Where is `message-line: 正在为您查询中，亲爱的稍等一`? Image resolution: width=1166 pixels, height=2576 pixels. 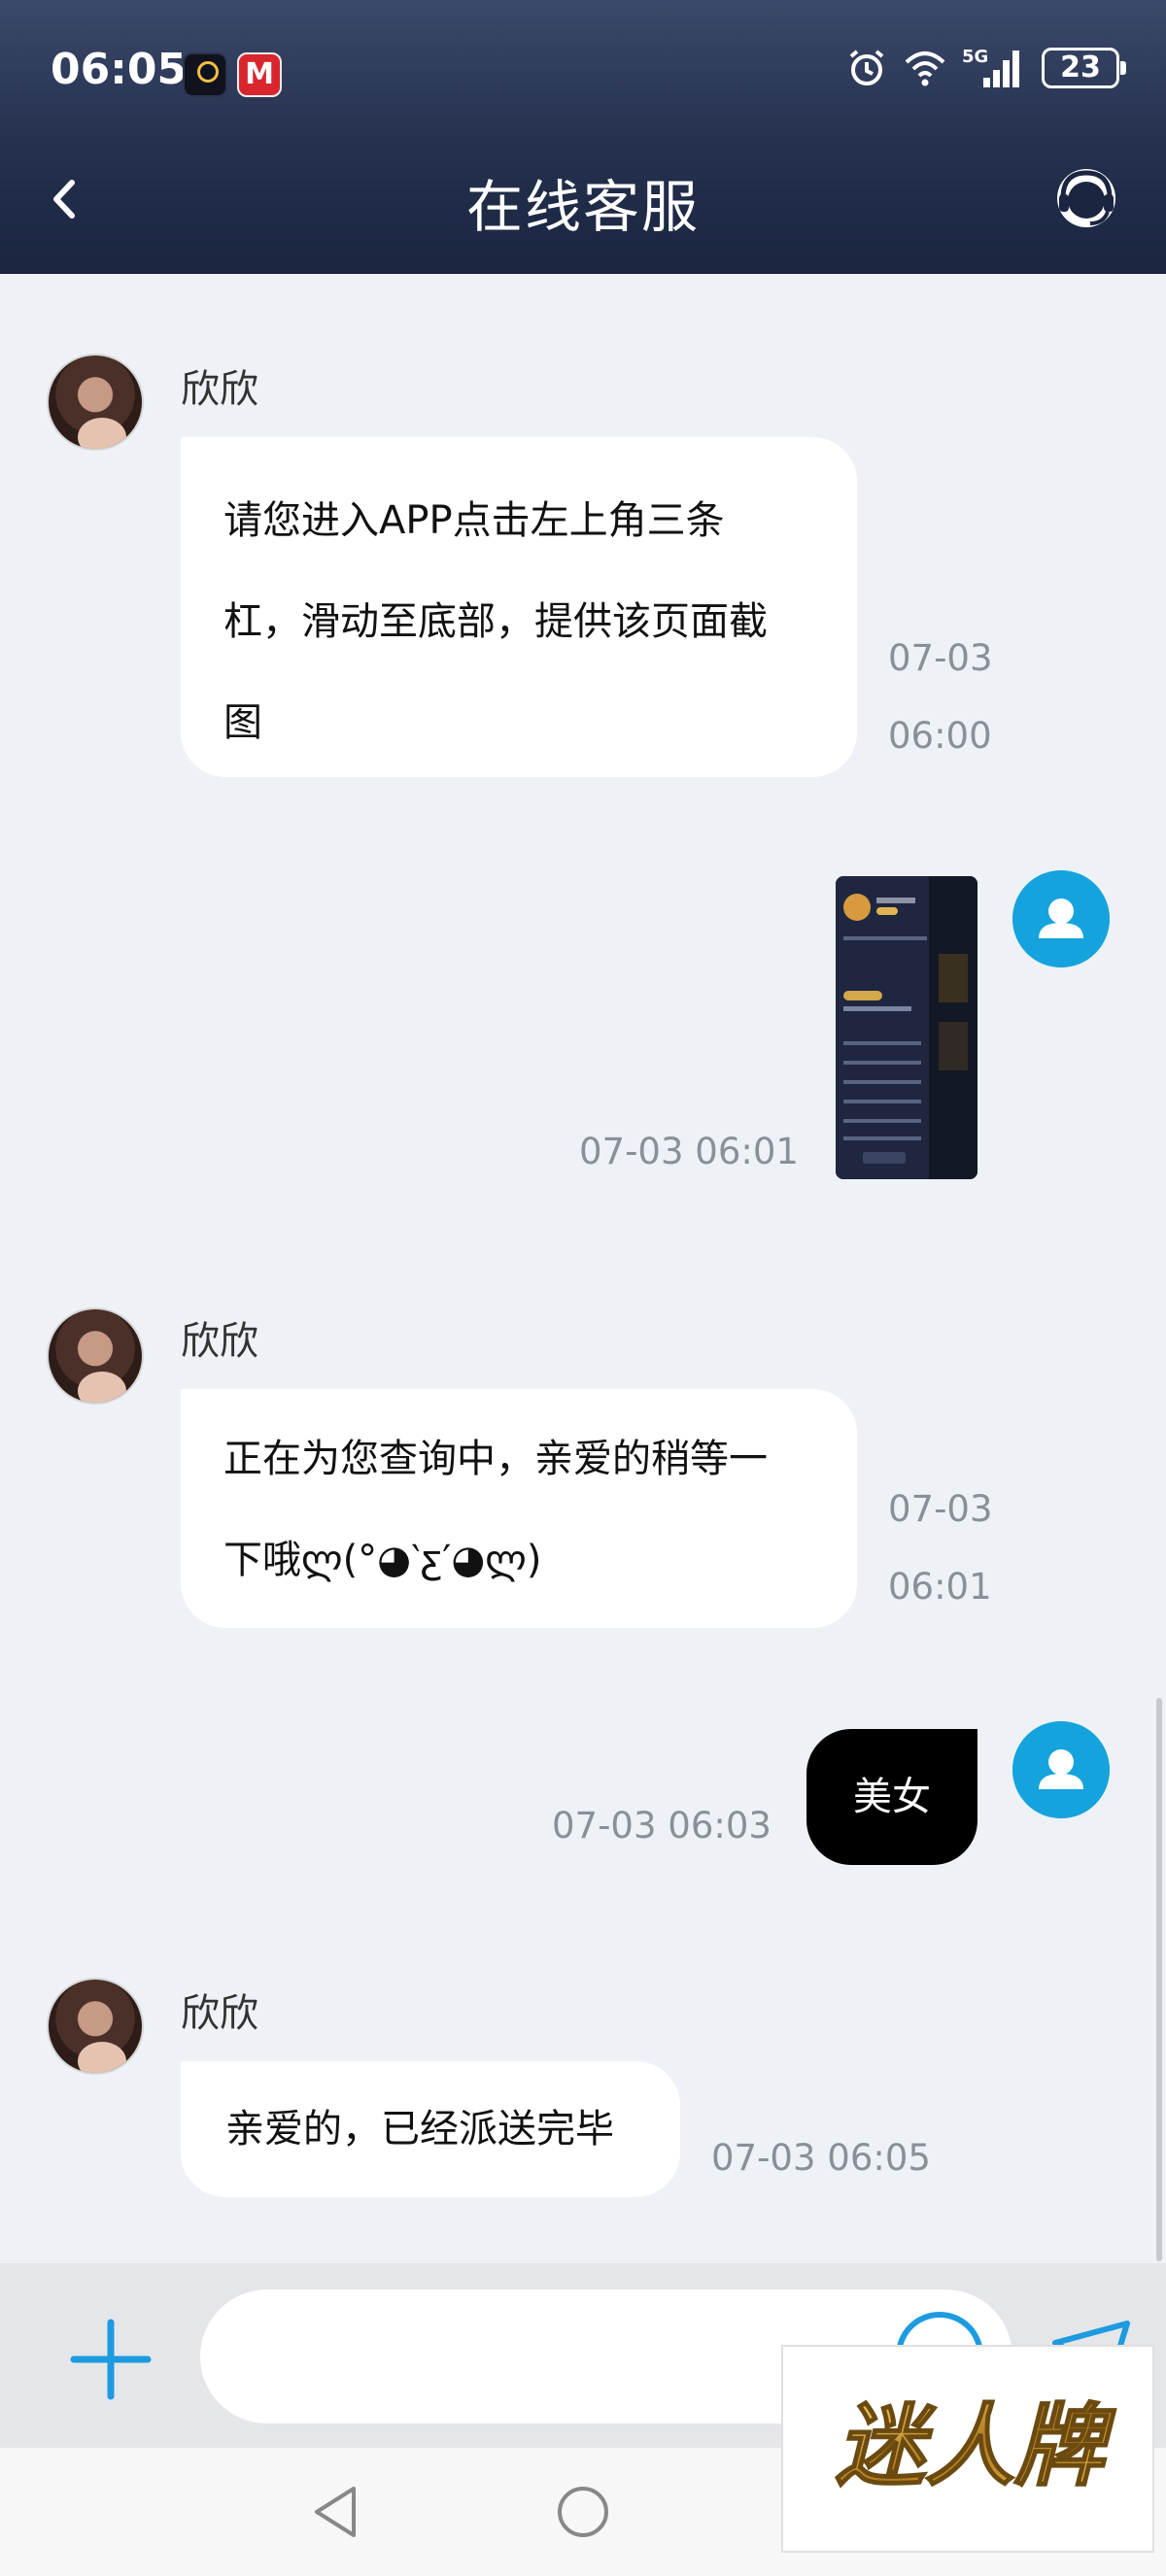 message-line: 正在为您查询中，亲爱的稍等一 is located at coordinates (495, 1459).